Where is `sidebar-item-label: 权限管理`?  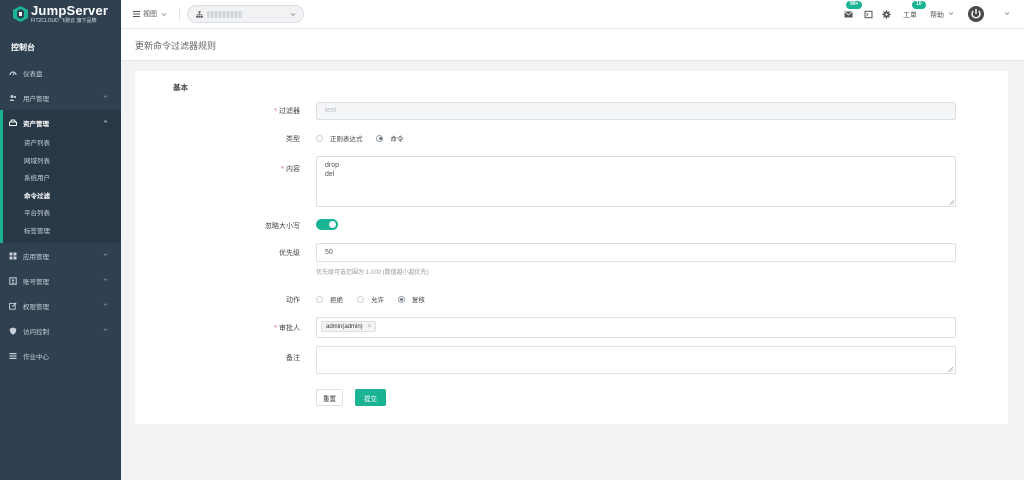
sidebar-item-label: 权限管理 is located at coordinates (36, 307).